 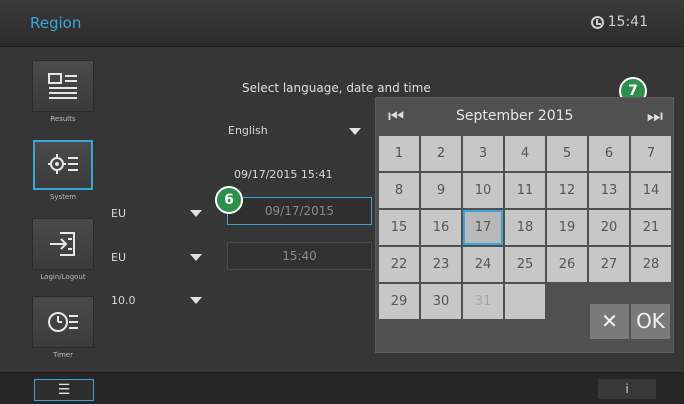 I want to click on previous-month-icon: ⏮, so click(x=396, y=116).